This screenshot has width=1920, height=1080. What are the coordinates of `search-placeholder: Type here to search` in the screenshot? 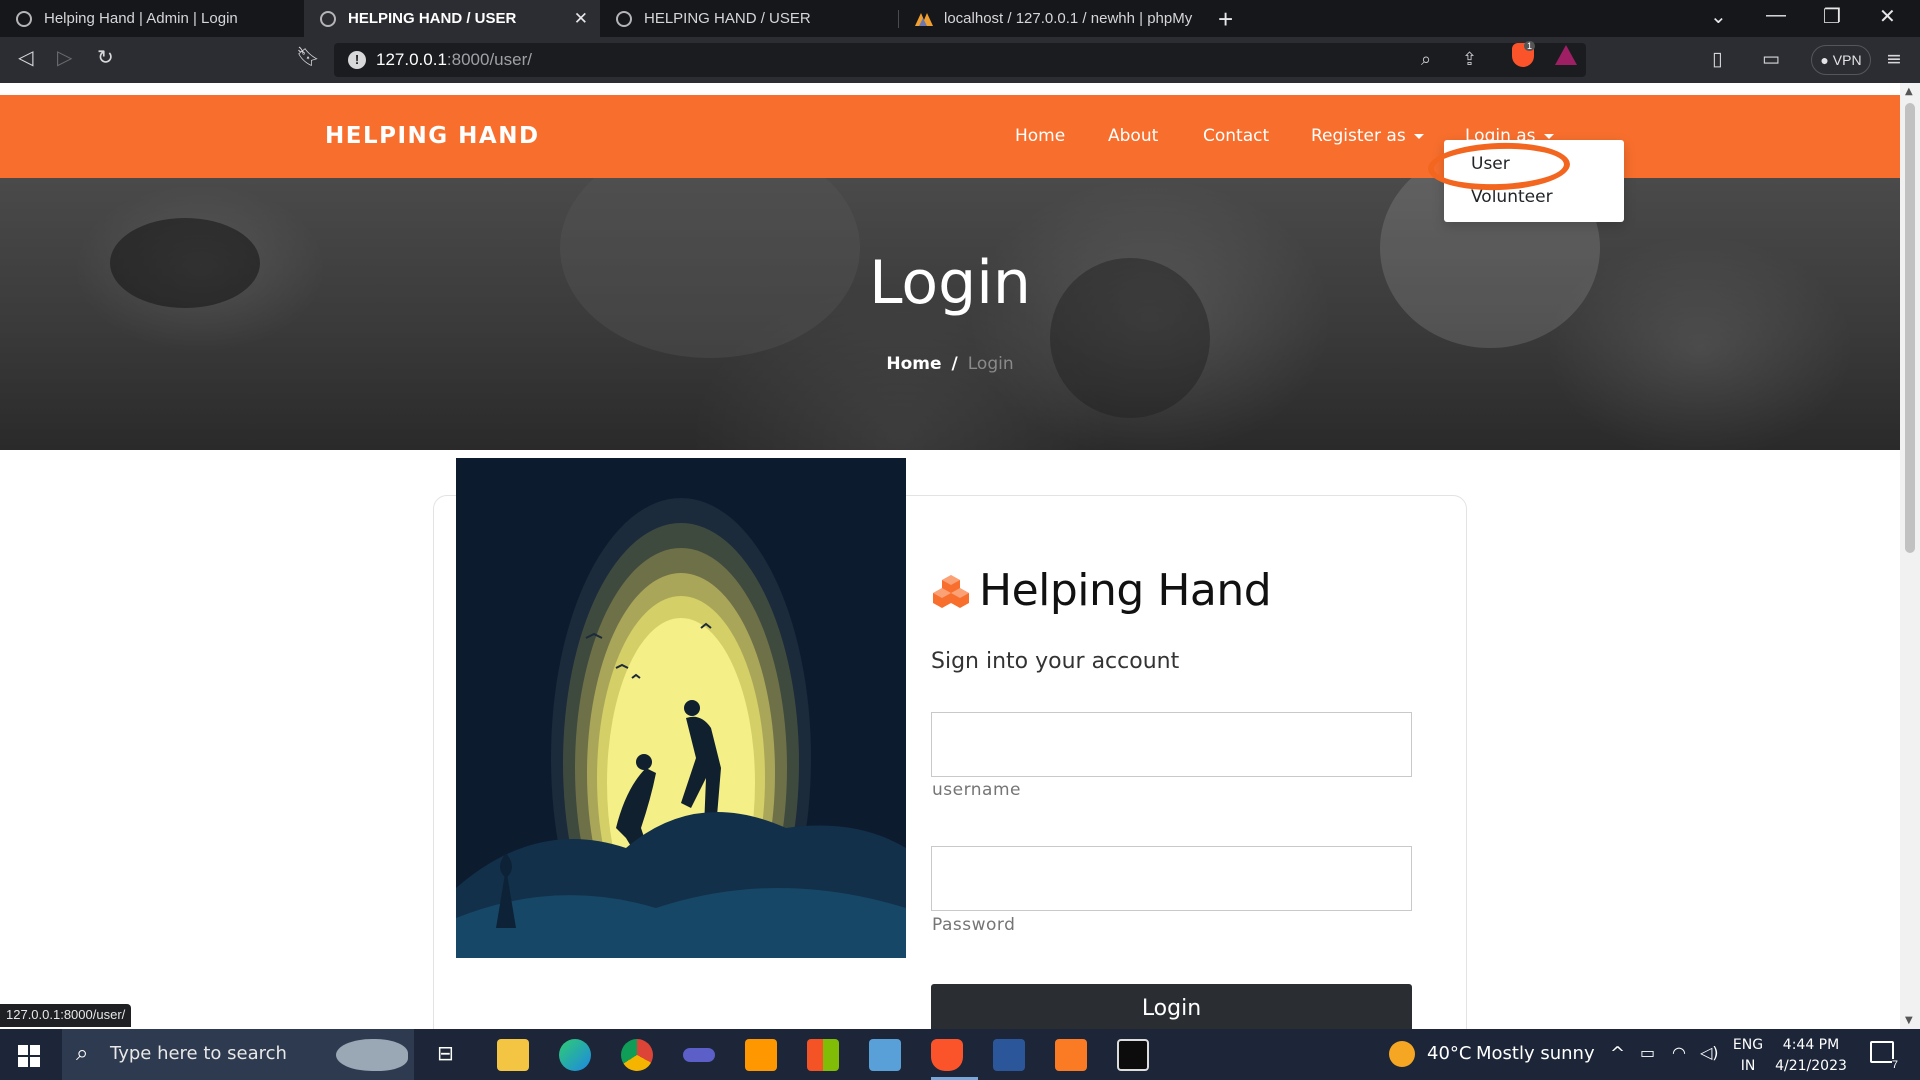 It's located at (198, 1053).